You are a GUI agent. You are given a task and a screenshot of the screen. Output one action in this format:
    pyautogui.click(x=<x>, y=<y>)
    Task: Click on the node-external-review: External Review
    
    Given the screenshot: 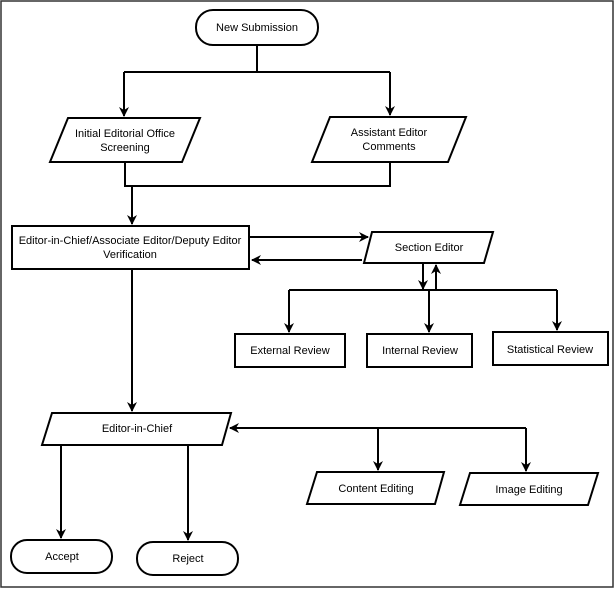 What is the action you would take?
    pyautogui.click(x=290, y=350)
    